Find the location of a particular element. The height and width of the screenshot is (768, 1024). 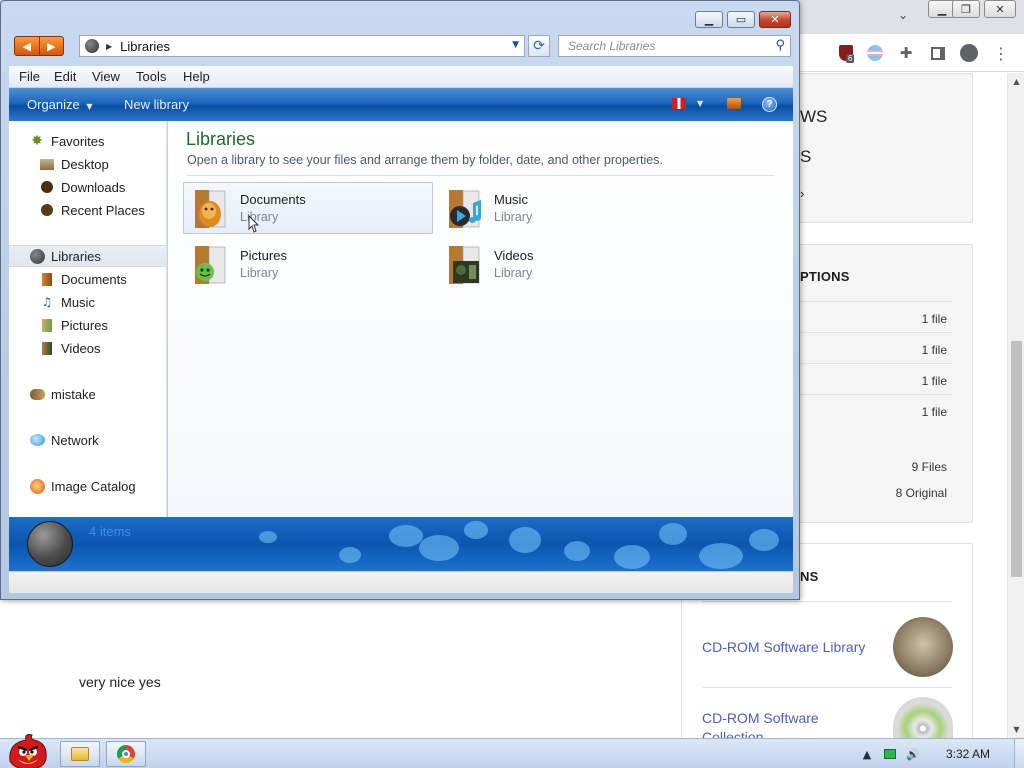

nav-label: Pictures is located at coordinates (84, 325).